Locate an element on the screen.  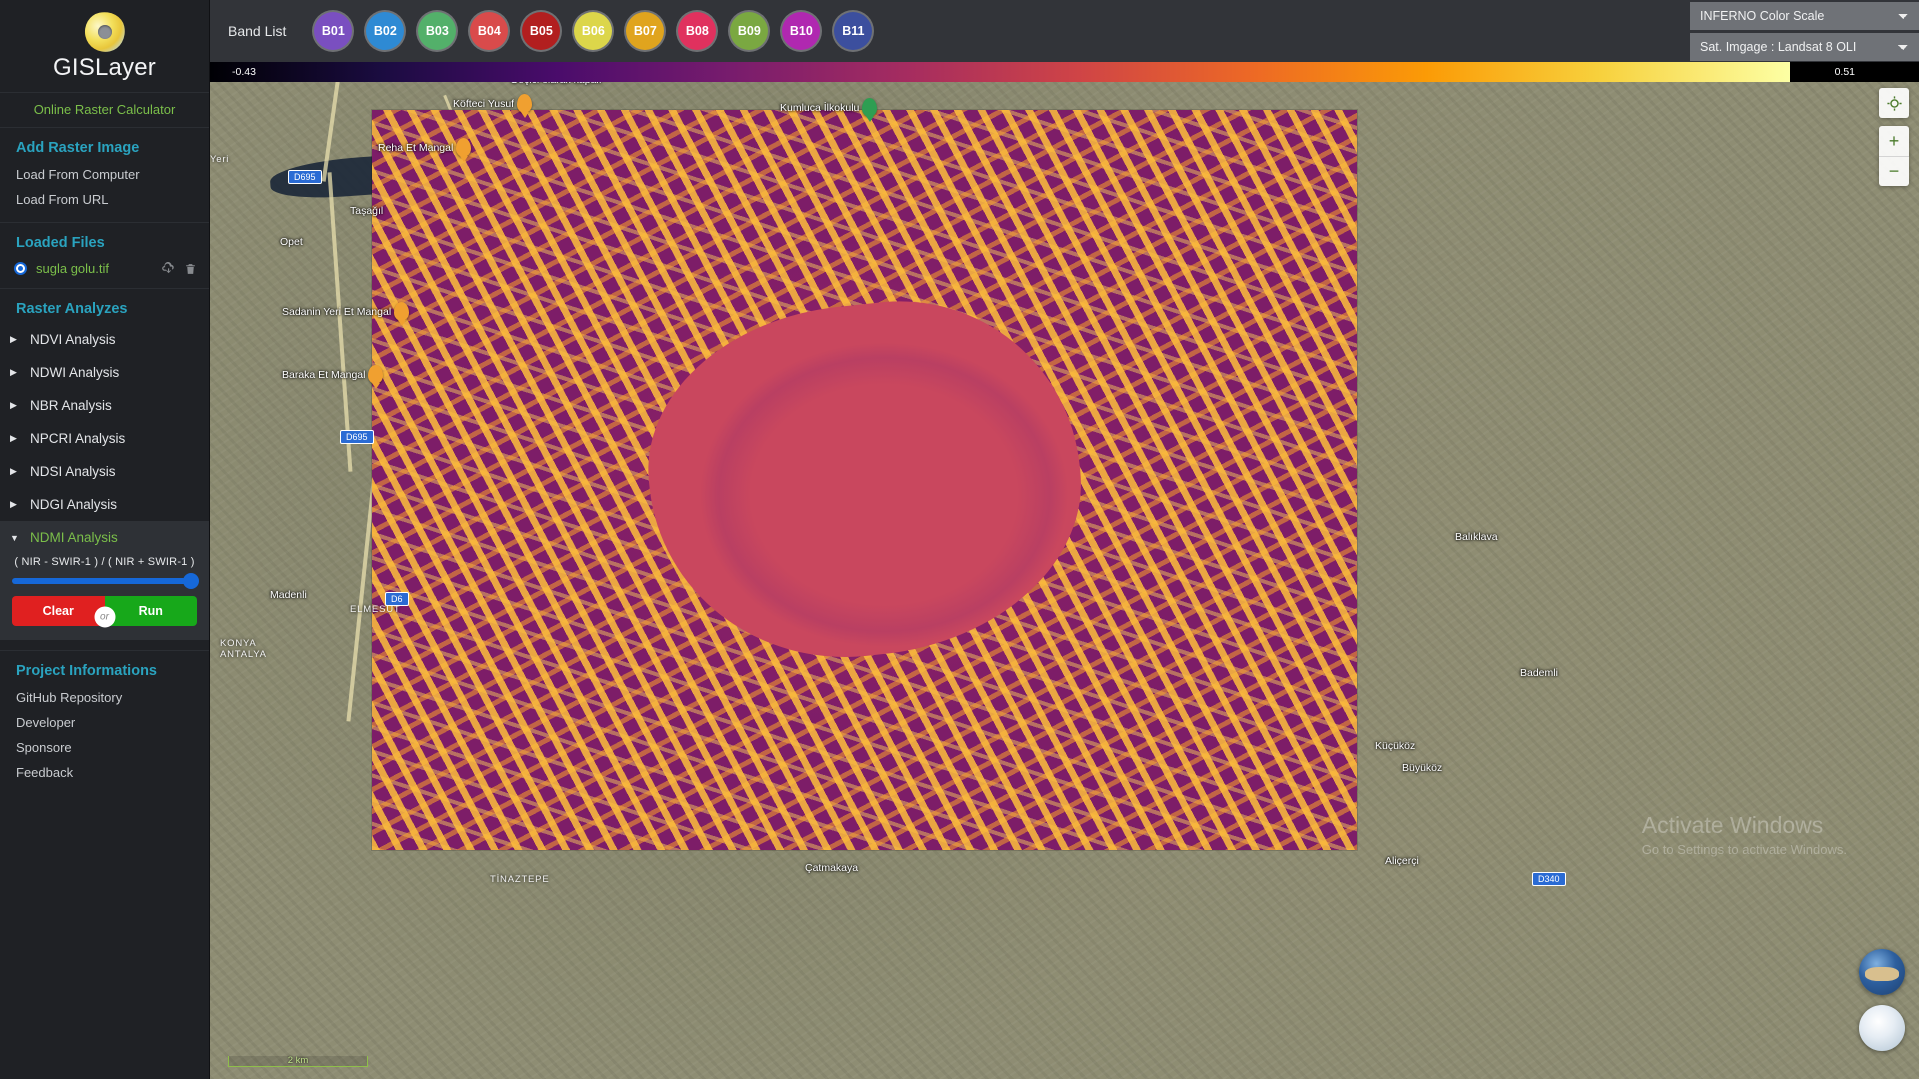
developer-link: Developer is located at coordinates (104, 722).